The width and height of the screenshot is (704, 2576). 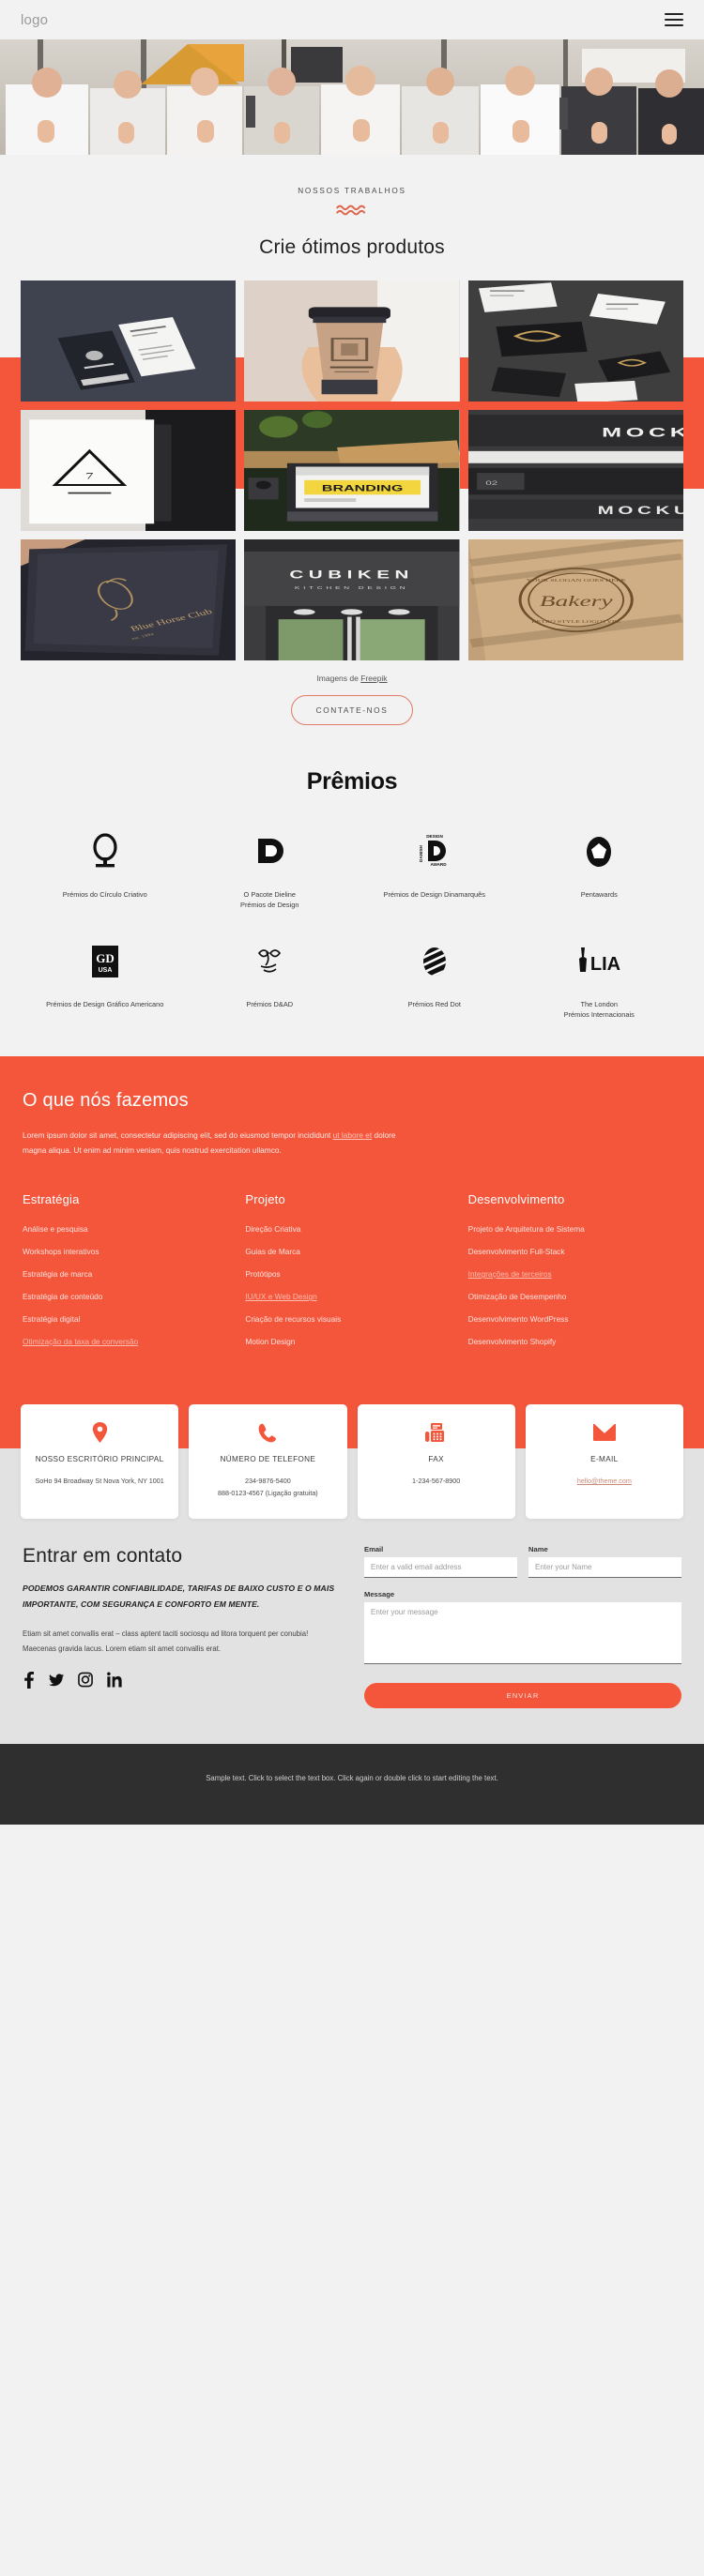 I want to click on services-lead-link: ut labore et, so click(x=353, y=1135).